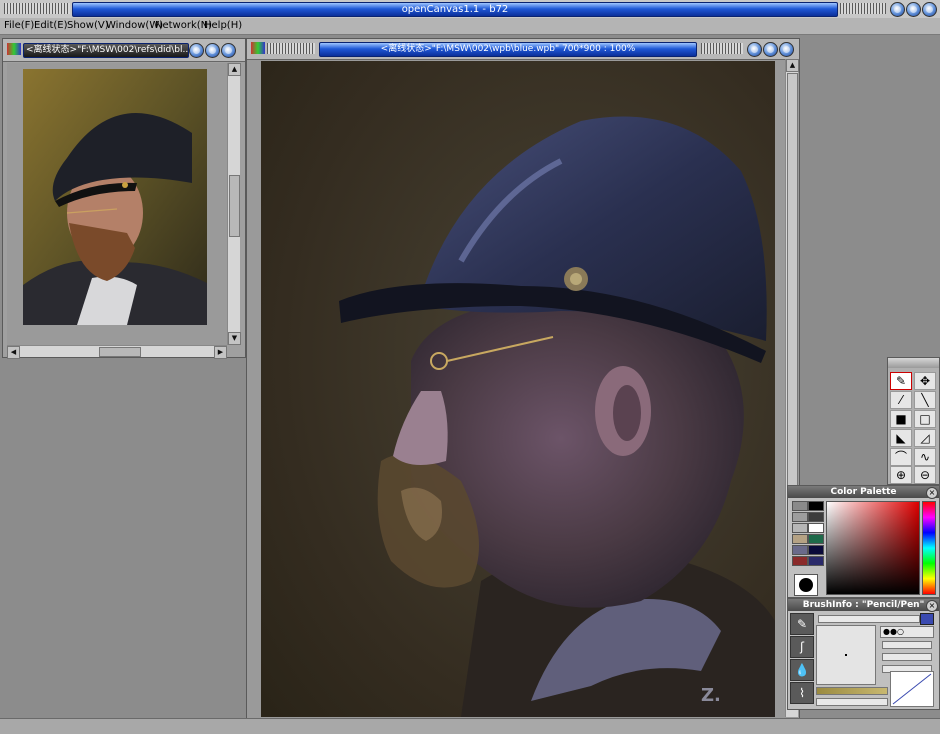 The width and height of the screenshot is (940, 734). I want to click on reference-vscroll-thumb, so click(234, 206).